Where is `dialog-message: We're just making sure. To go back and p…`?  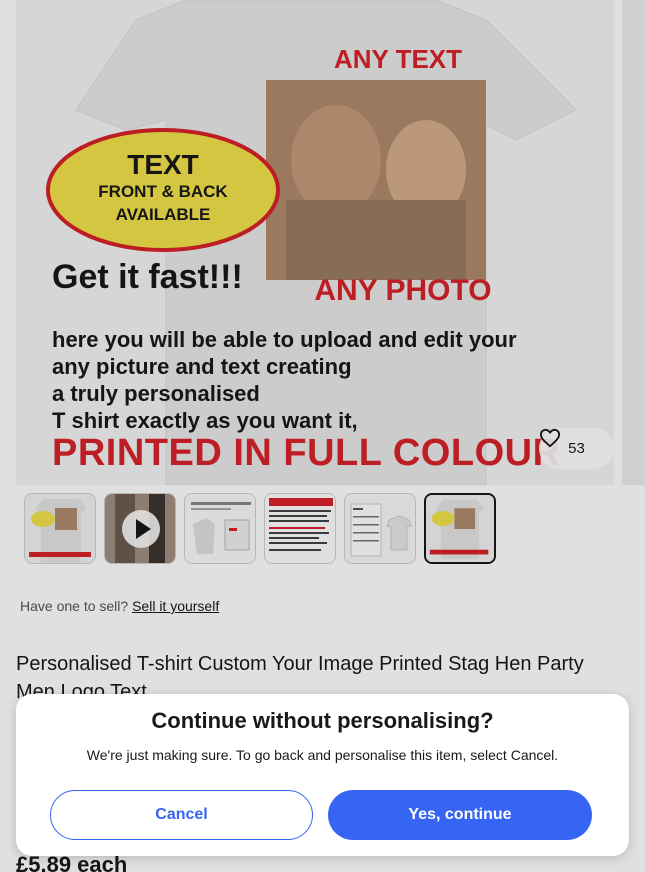
dialog-message: We're just making sure. To go back and p… is located at coordinates (322, 755).